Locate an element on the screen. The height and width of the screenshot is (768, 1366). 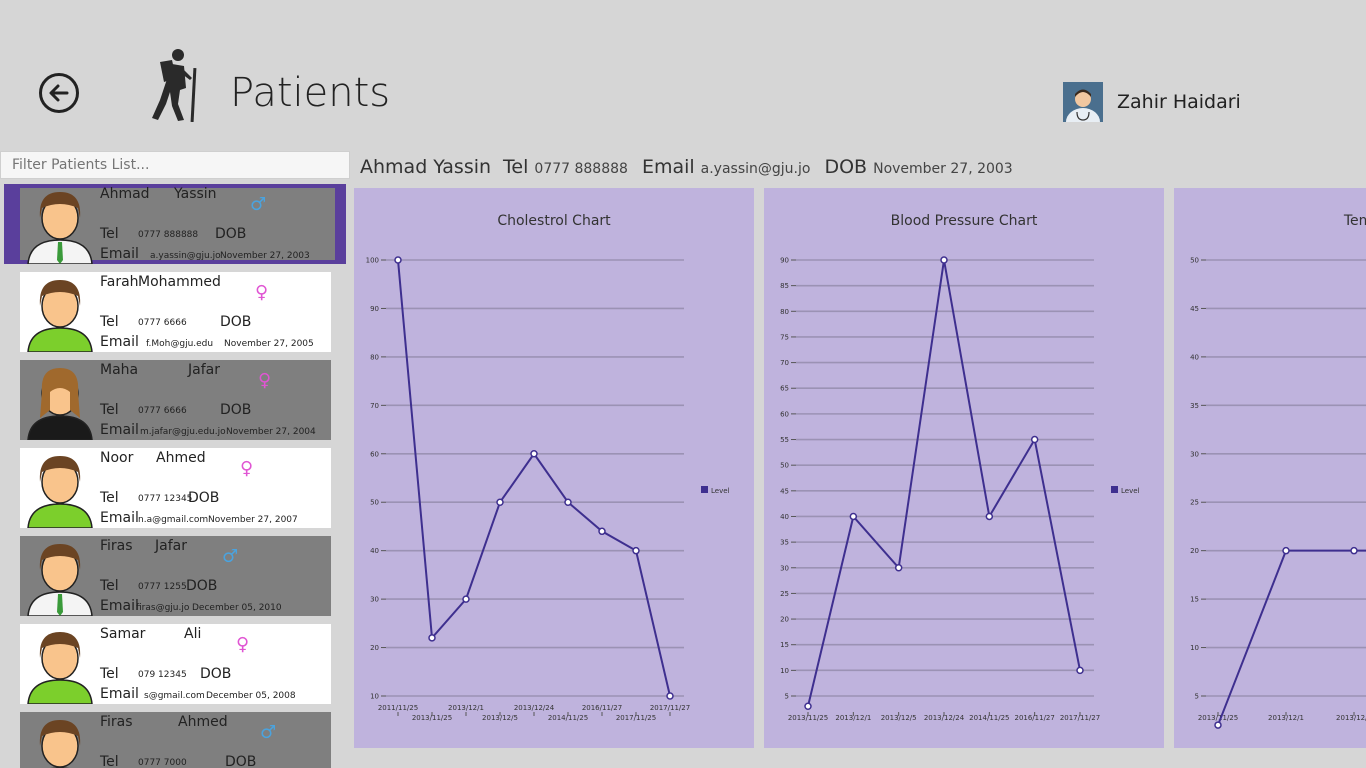
patient-name: Ahmad Yassin is located at coordinates (426, 167).